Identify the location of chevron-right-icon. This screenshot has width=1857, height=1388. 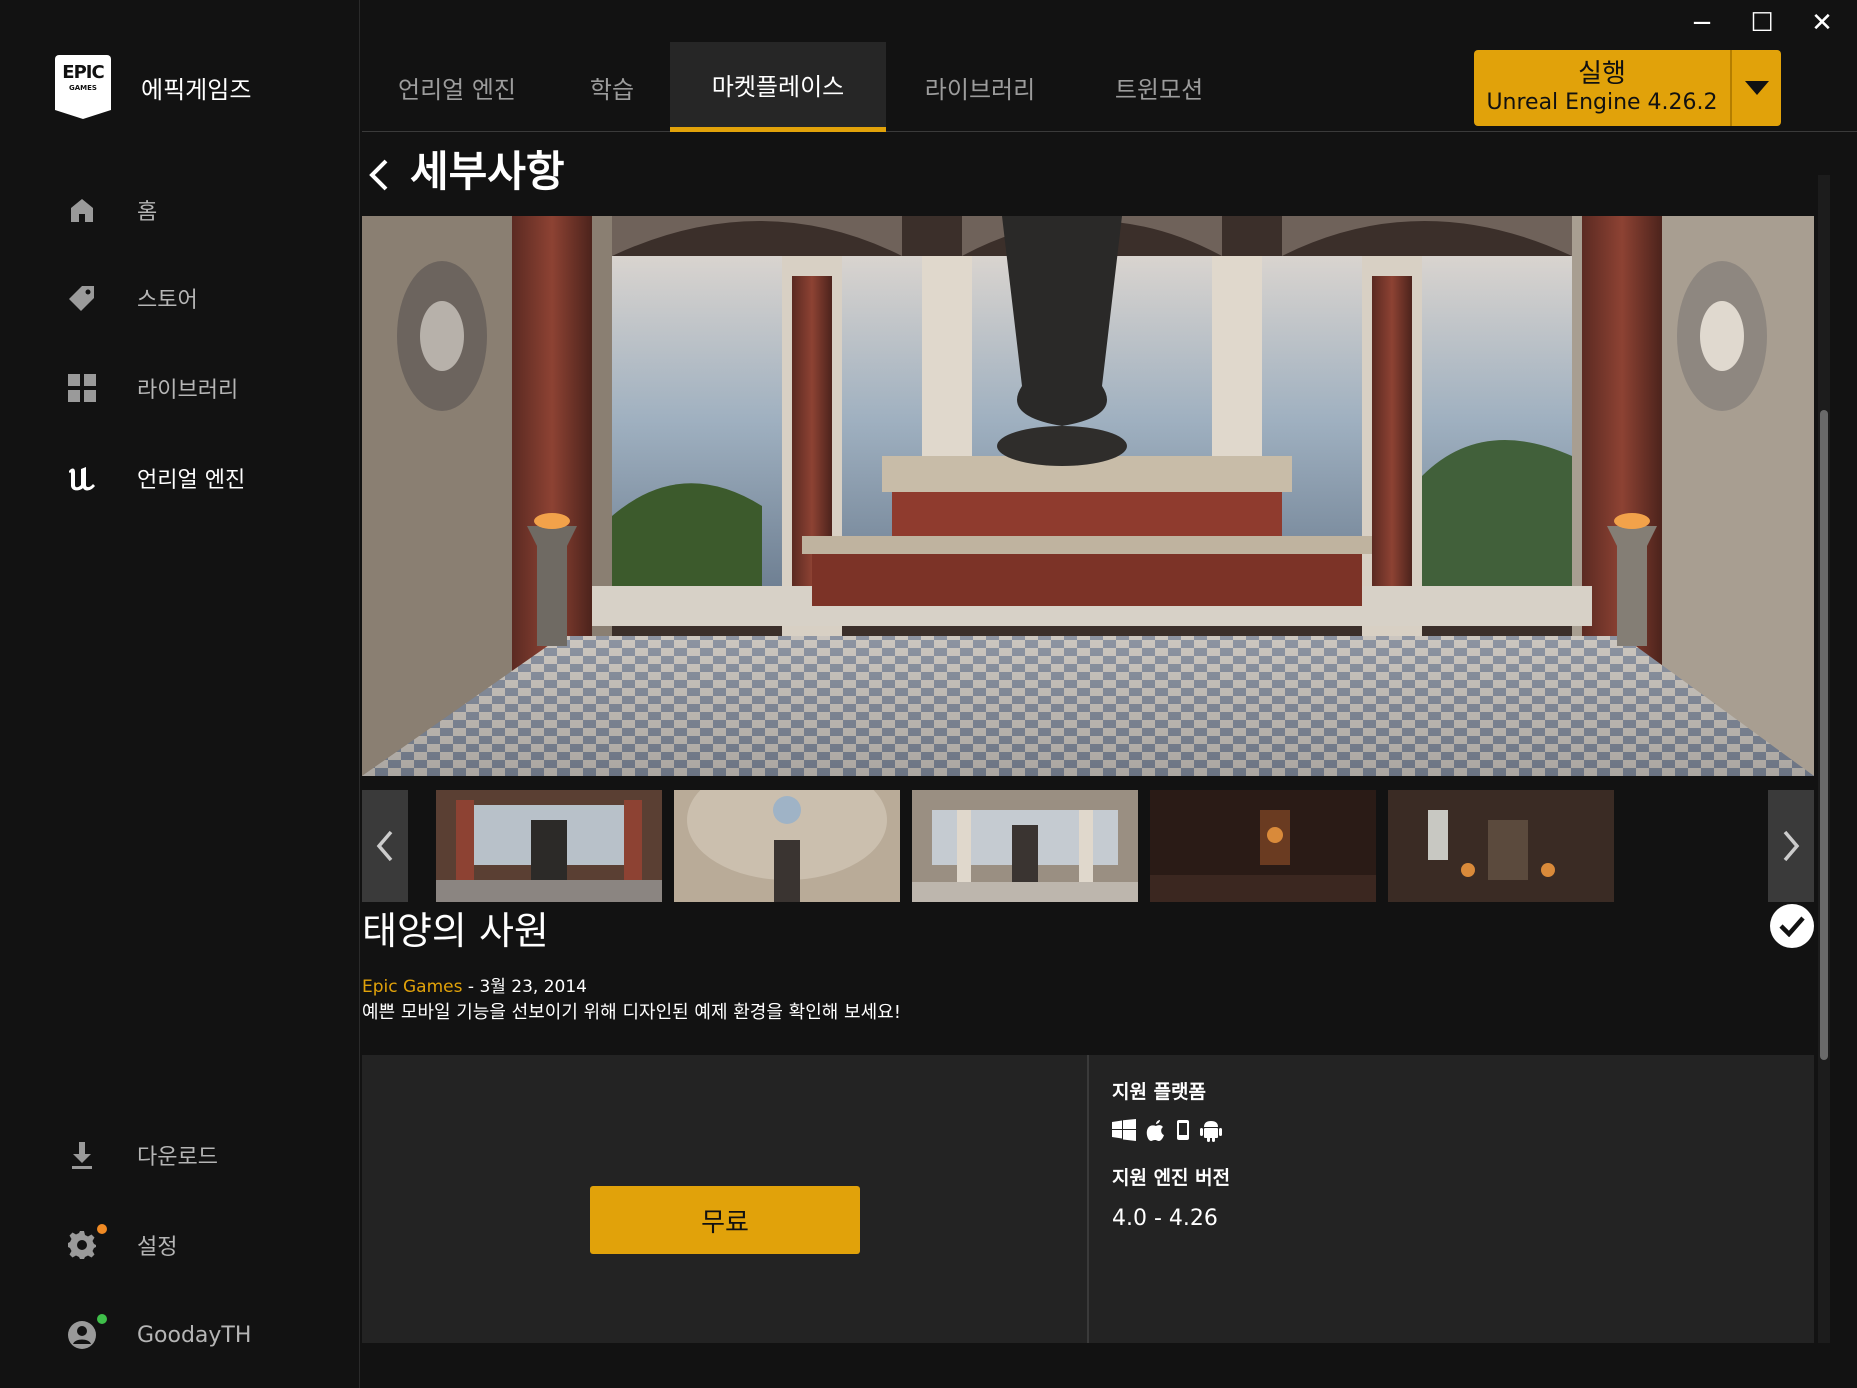
(1791, 846).